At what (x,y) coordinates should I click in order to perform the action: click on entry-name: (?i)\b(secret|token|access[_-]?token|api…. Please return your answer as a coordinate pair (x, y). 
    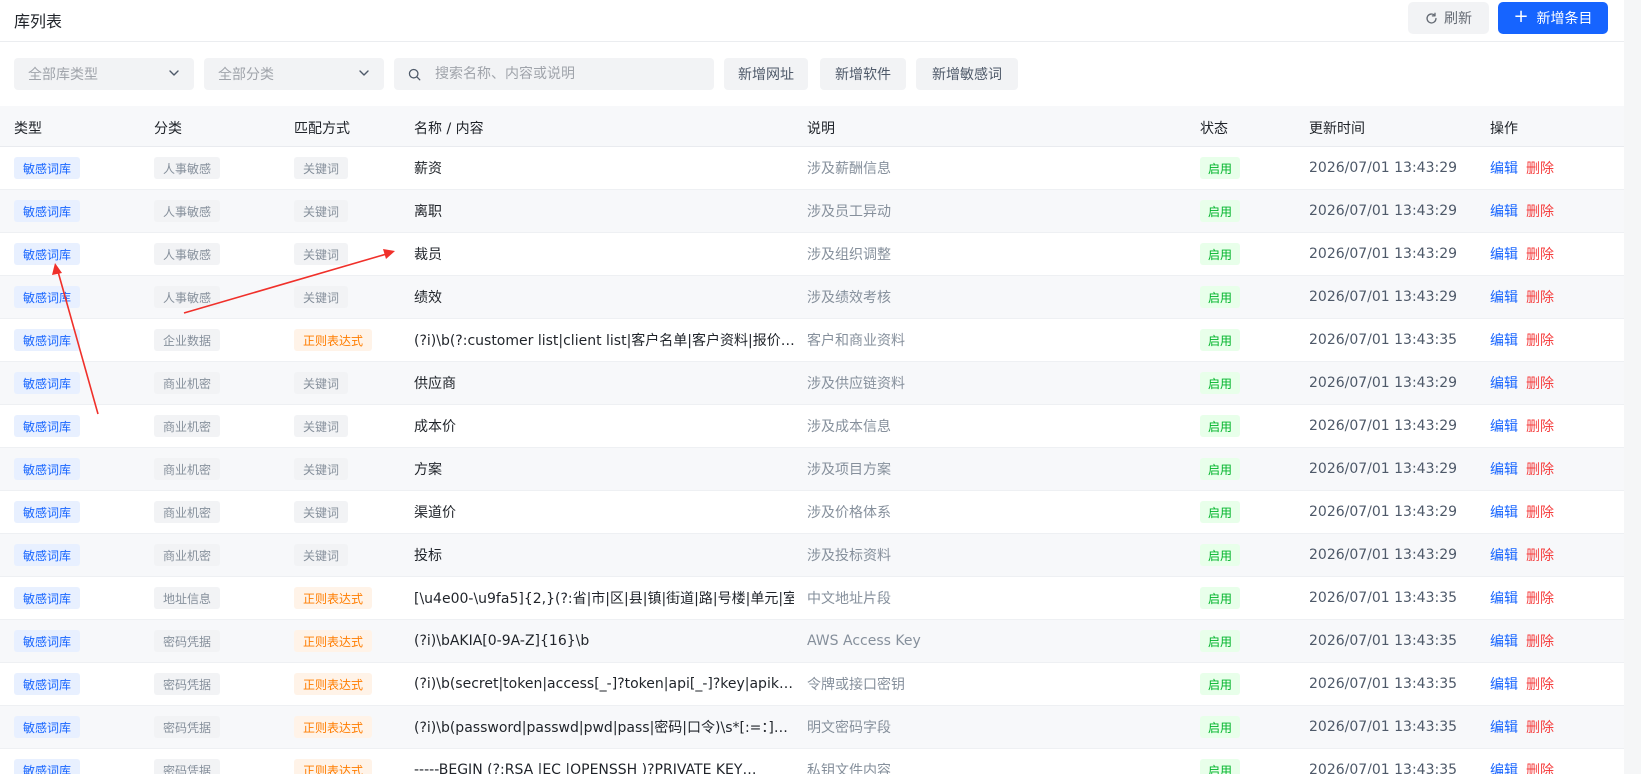
    Looking at the image, I should click on (603, 684).